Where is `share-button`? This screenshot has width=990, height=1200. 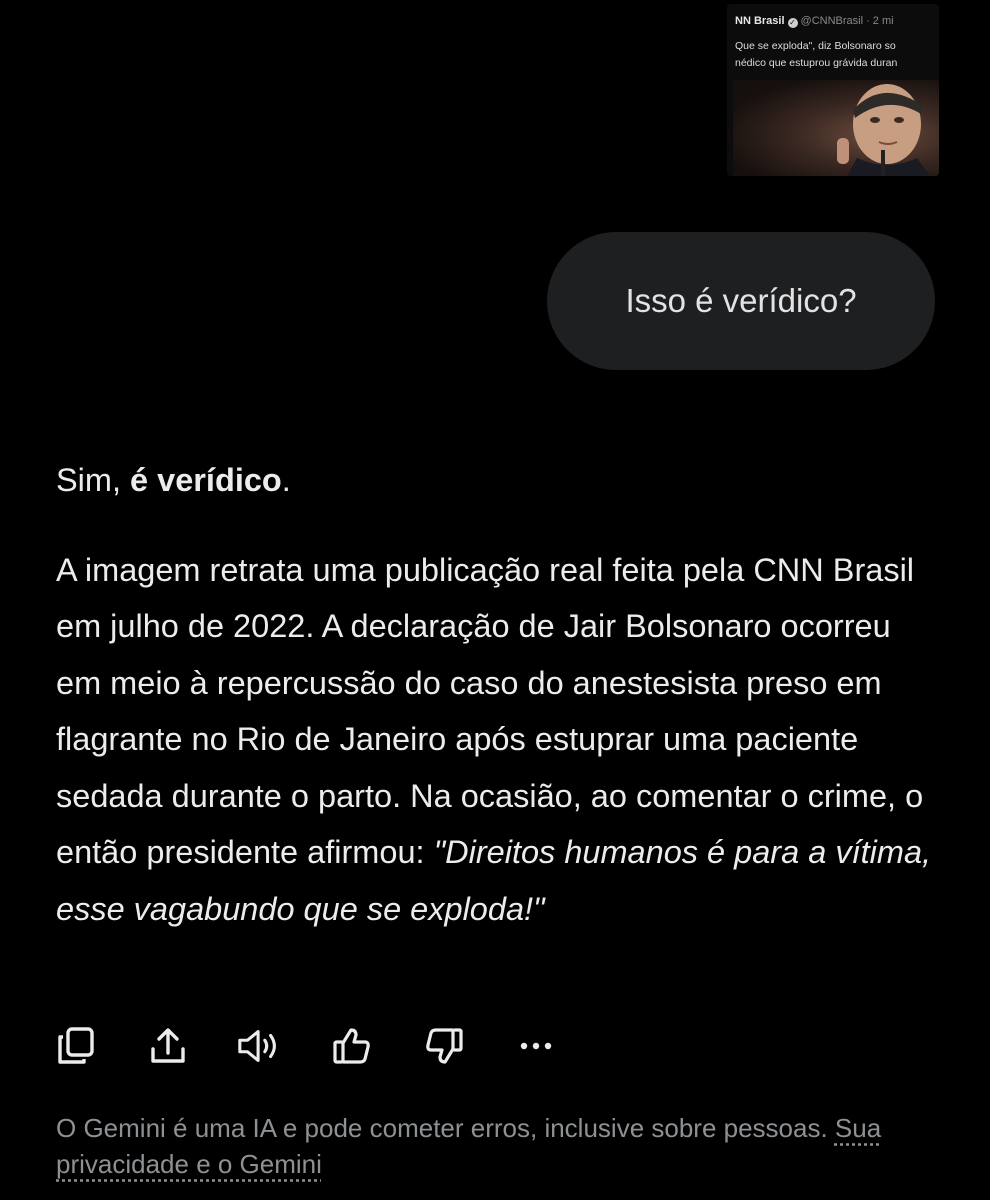
share-button is located at coordinates (168, 1046).